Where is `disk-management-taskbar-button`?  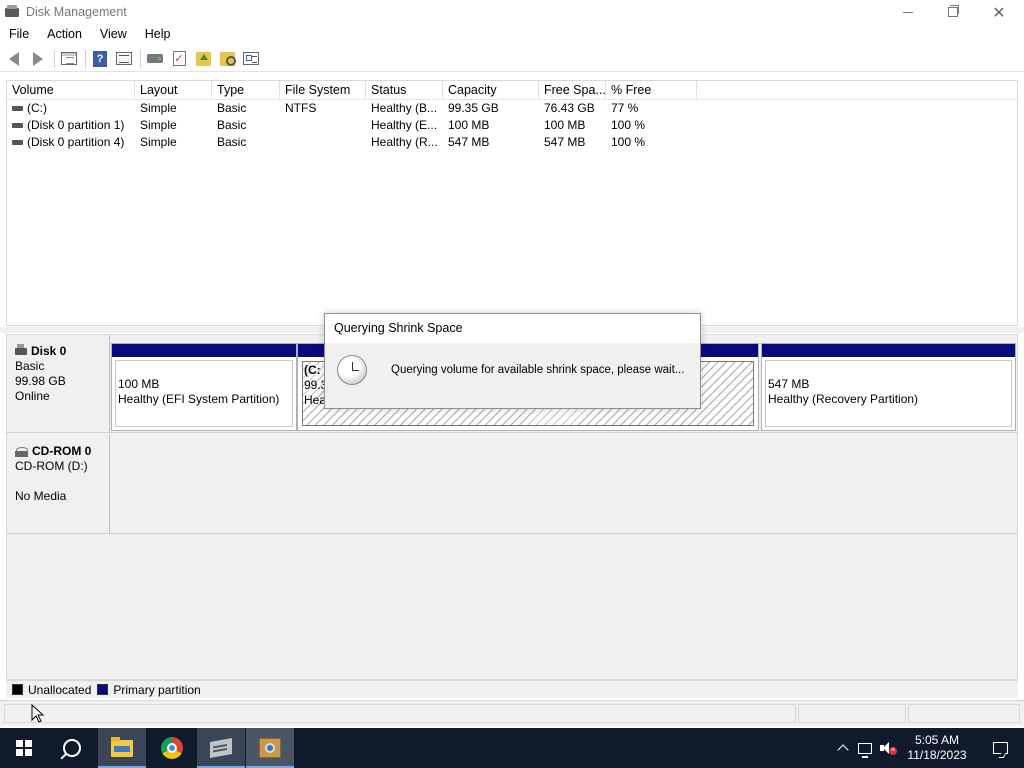 disk-management-taskbar-button is located at coordinates (270, 748).